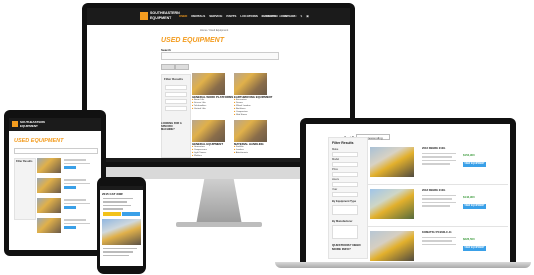  What do you see at coordinates (433, 148) in the screenshot?
I see `listing-name: 2016 DEERE 210G` at bounding box center [433, 148].